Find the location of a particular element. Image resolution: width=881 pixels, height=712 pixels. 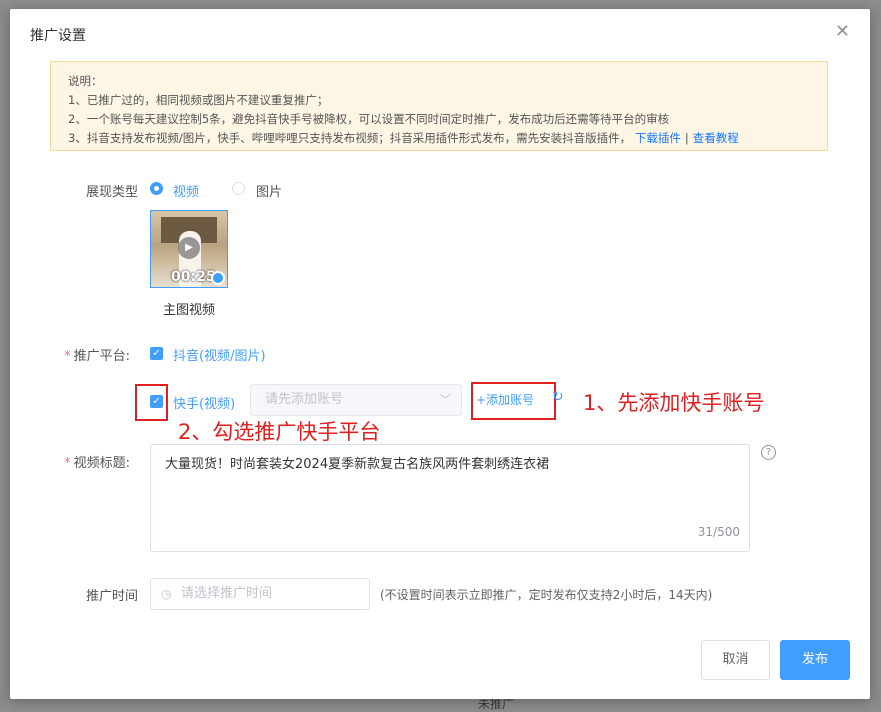

account-select: 请先添加账号 ﹀ is located at coordinates (356, 400).